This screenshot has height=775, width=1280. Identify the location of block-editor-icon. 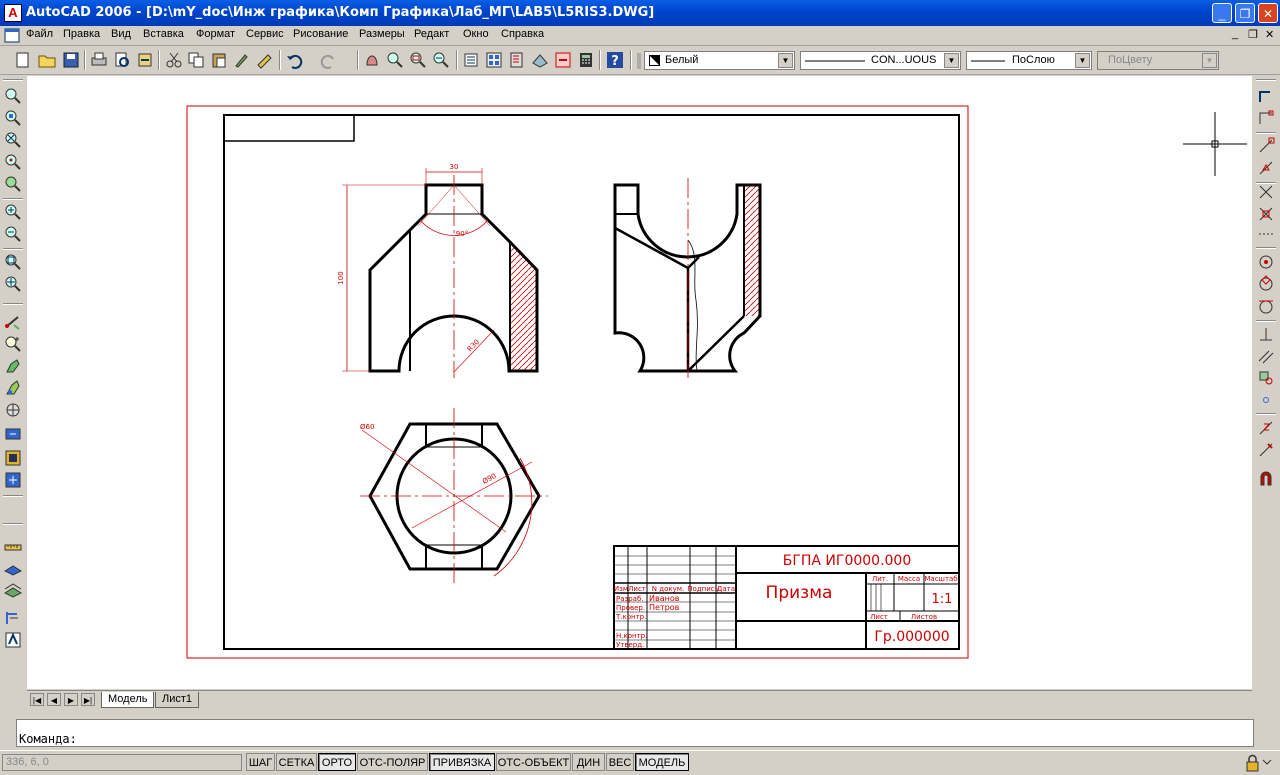
(265, 60).